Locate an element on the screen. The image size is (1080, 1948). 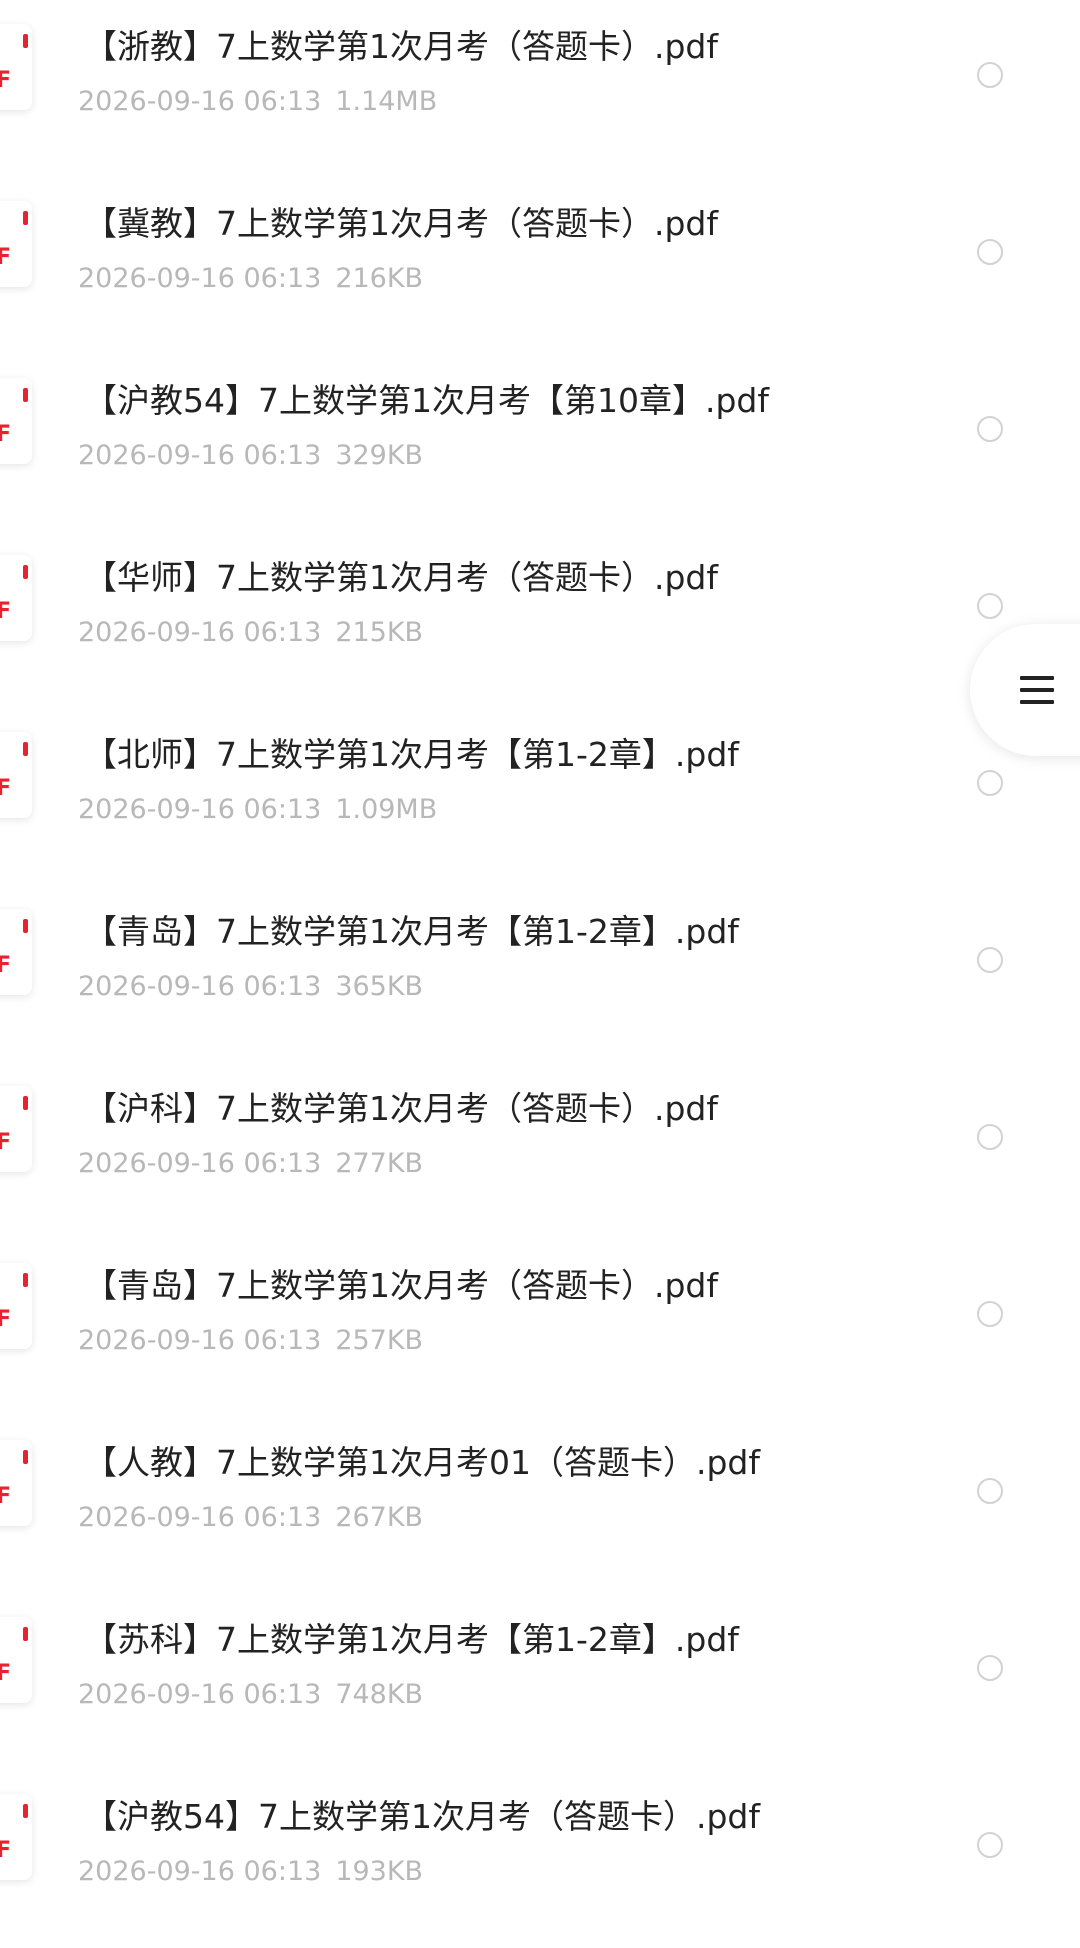
file-meta: 2026-09-16 06:13 277KB is located at coordinates (250, 1163).